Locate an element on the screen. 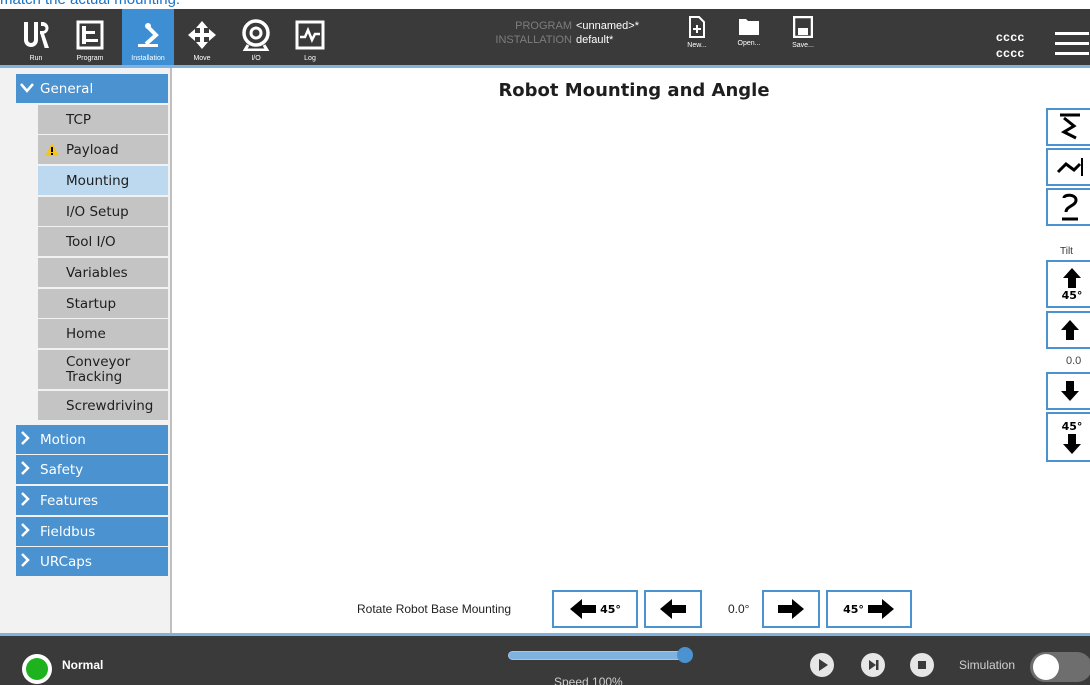 The image size is (1090, 685). speed-slider is located at coordinates (597, 655).